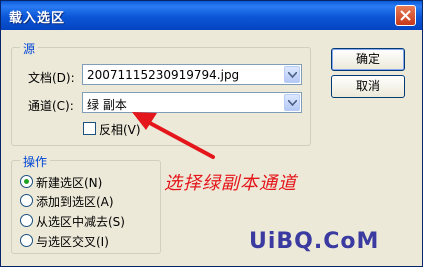 This screenshot has width=423, height=267. I want to click on source-group-title: 源, so click(29, 48).